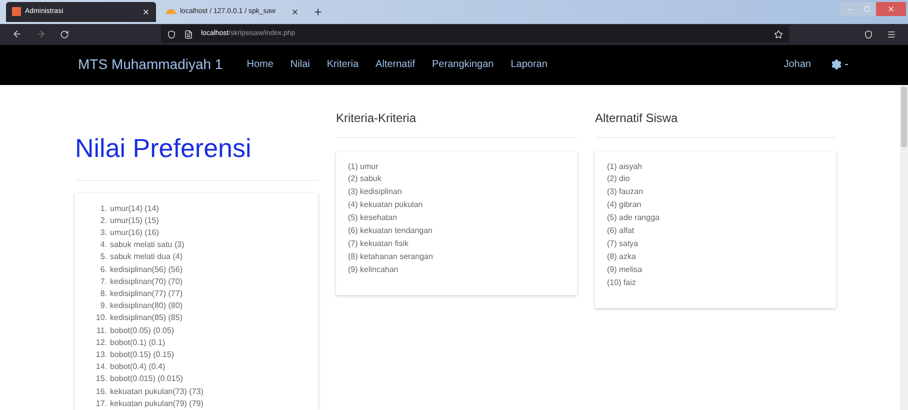  What do you see at coordinates (386, 205) in the screenshot?
I see `list-item: (4) kekuatan pukulan` at bounding box center [386, 205].